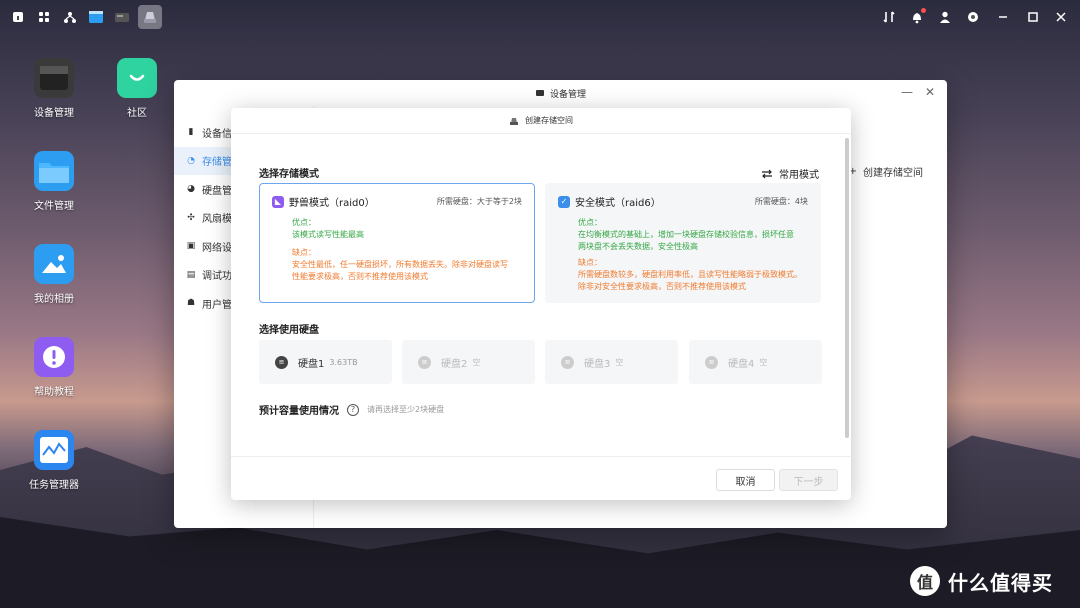 Image resolution: width=1080 pixels, height=608 pixels. Describe the element at coordinates (590, 222) in the screenshot. I see `pros-title: 优点：` at that location.